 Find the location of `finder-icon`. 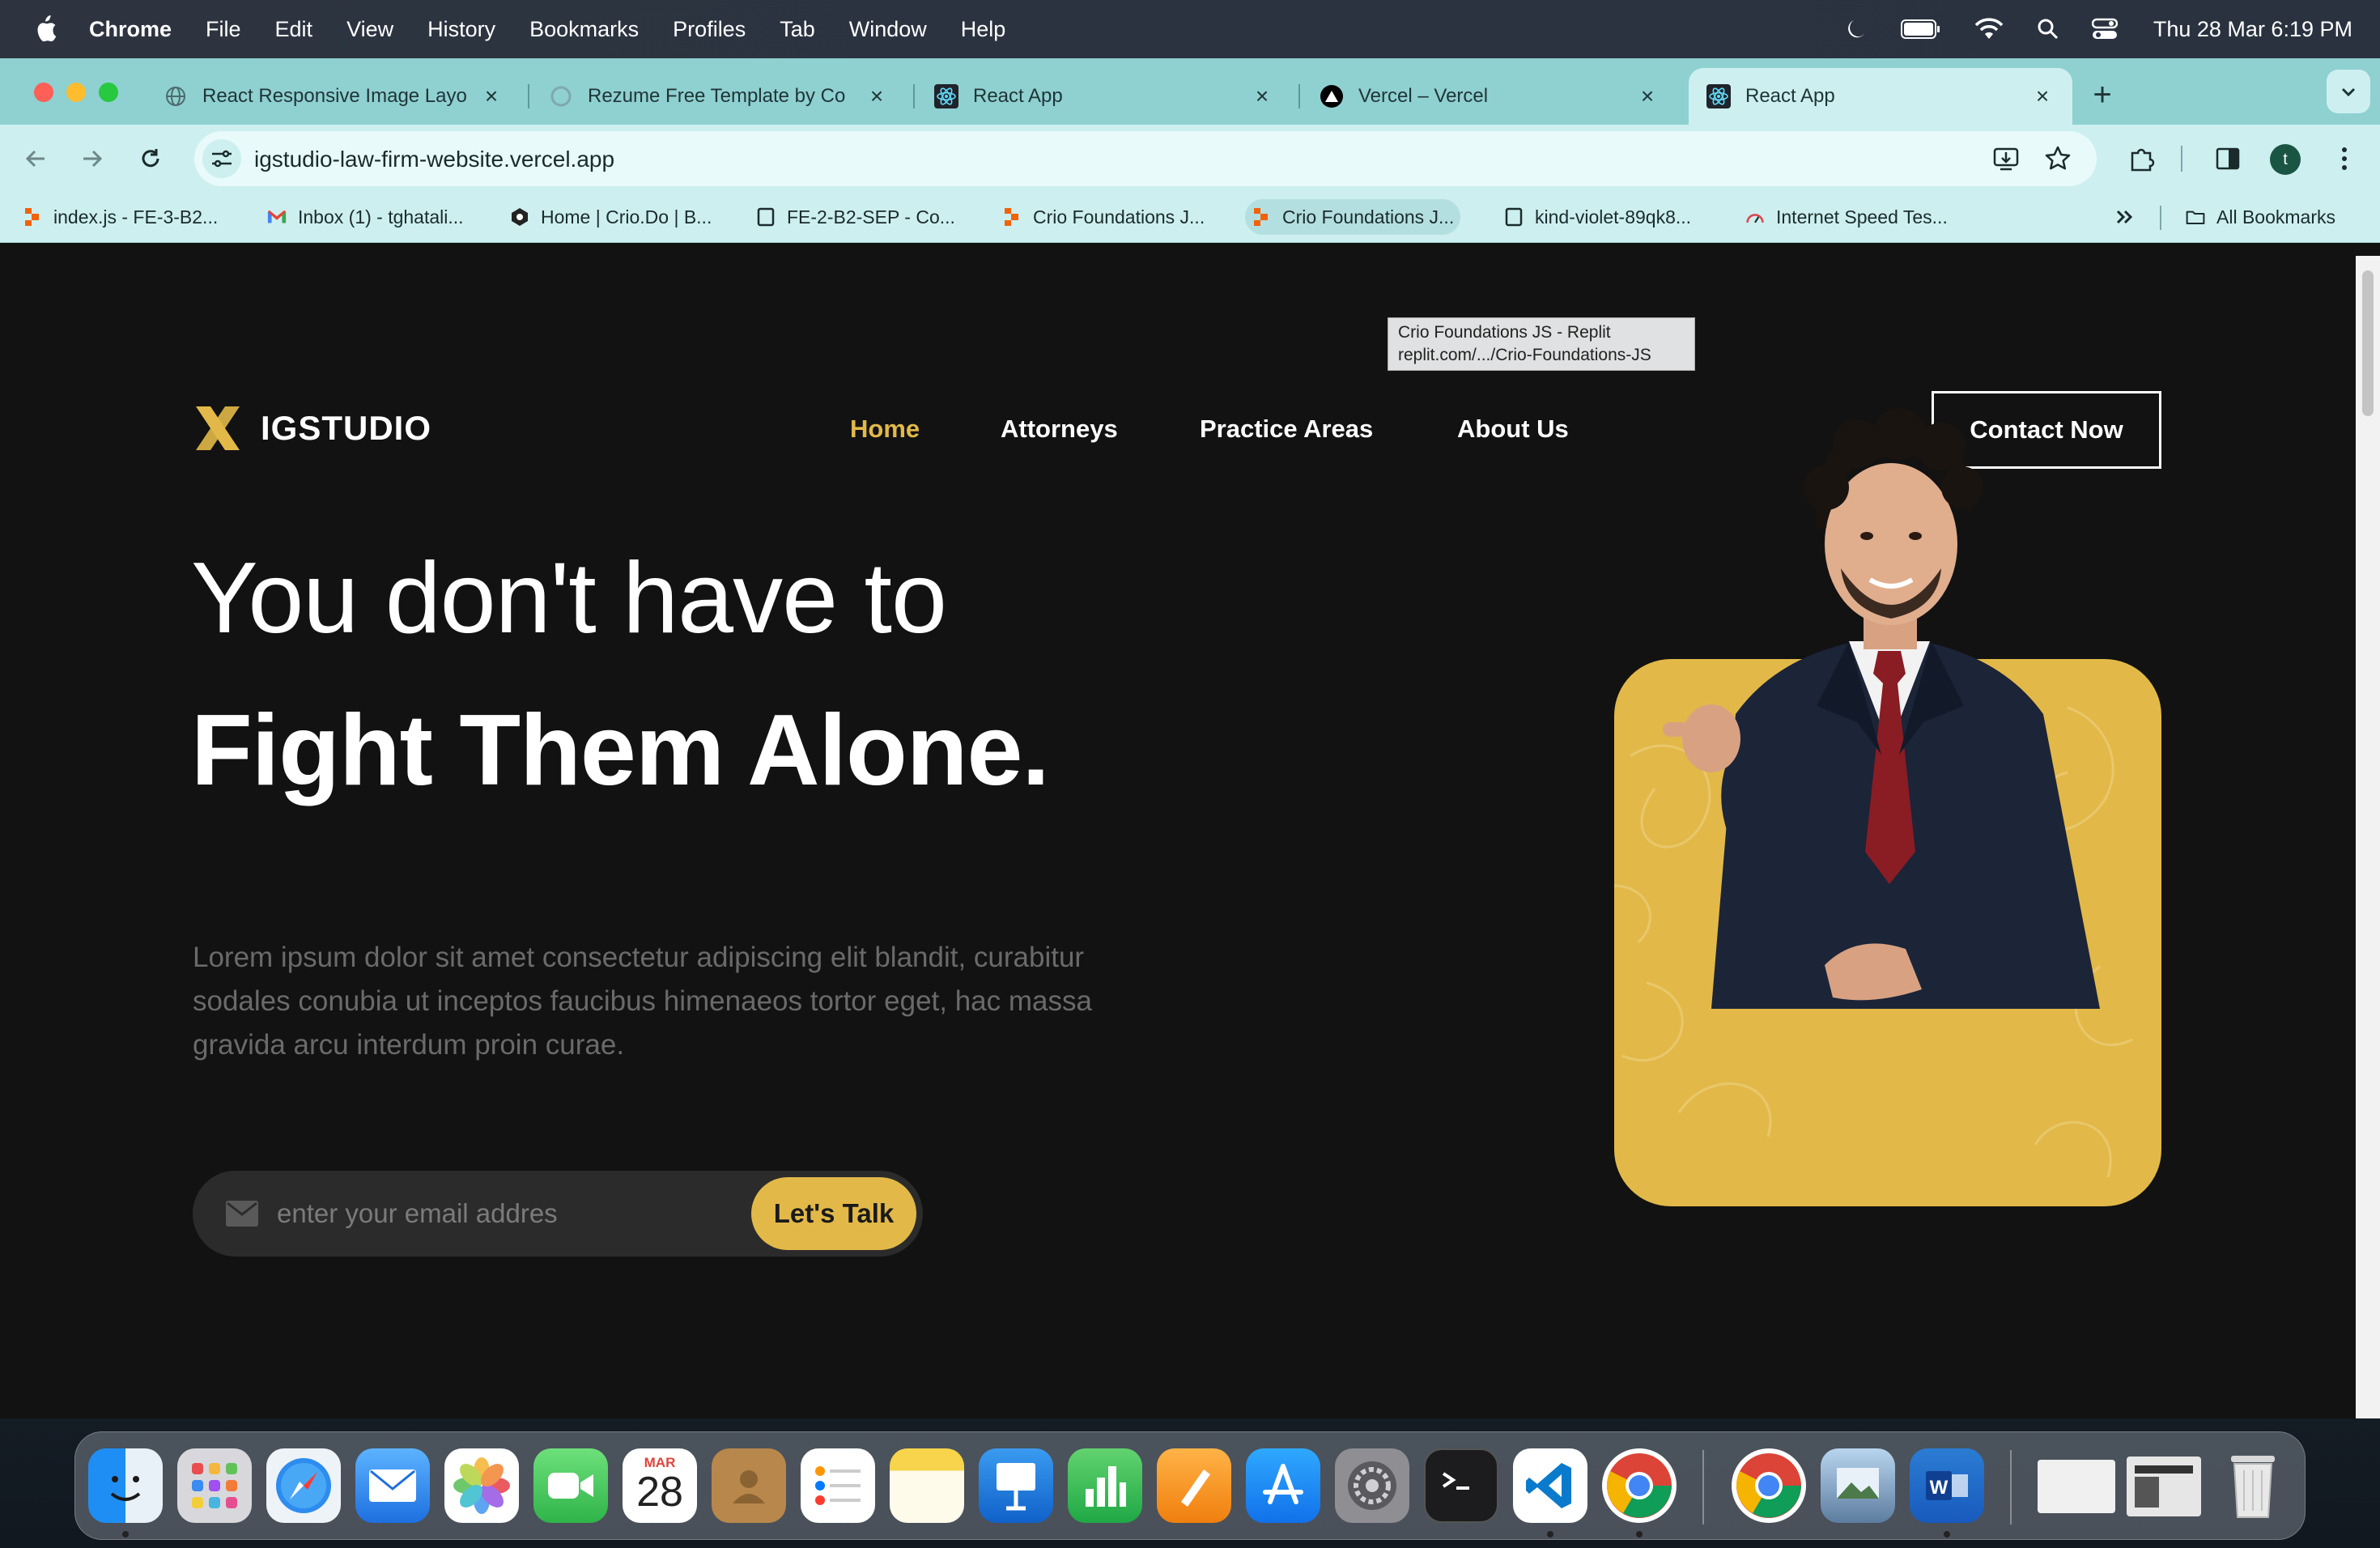

finder-icon is located at coordinates (125, 1485).